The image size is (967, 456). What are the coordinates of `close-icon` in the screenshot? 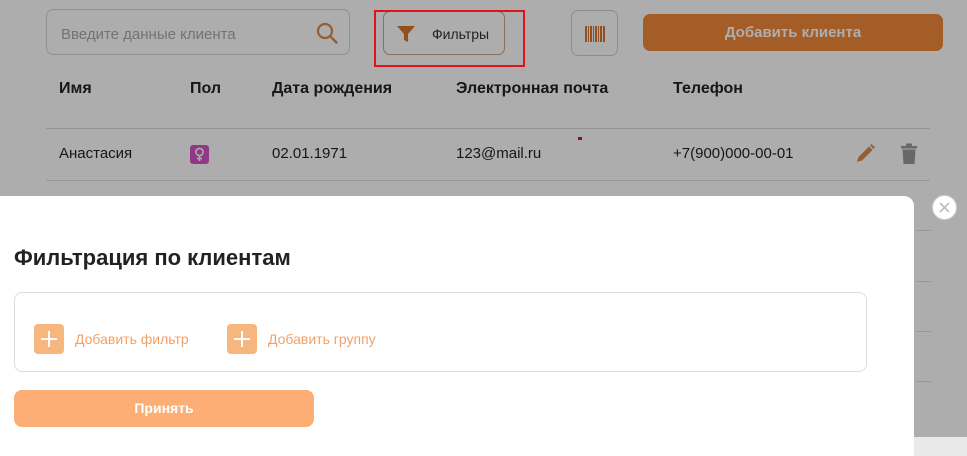 It's located at (944, 207).